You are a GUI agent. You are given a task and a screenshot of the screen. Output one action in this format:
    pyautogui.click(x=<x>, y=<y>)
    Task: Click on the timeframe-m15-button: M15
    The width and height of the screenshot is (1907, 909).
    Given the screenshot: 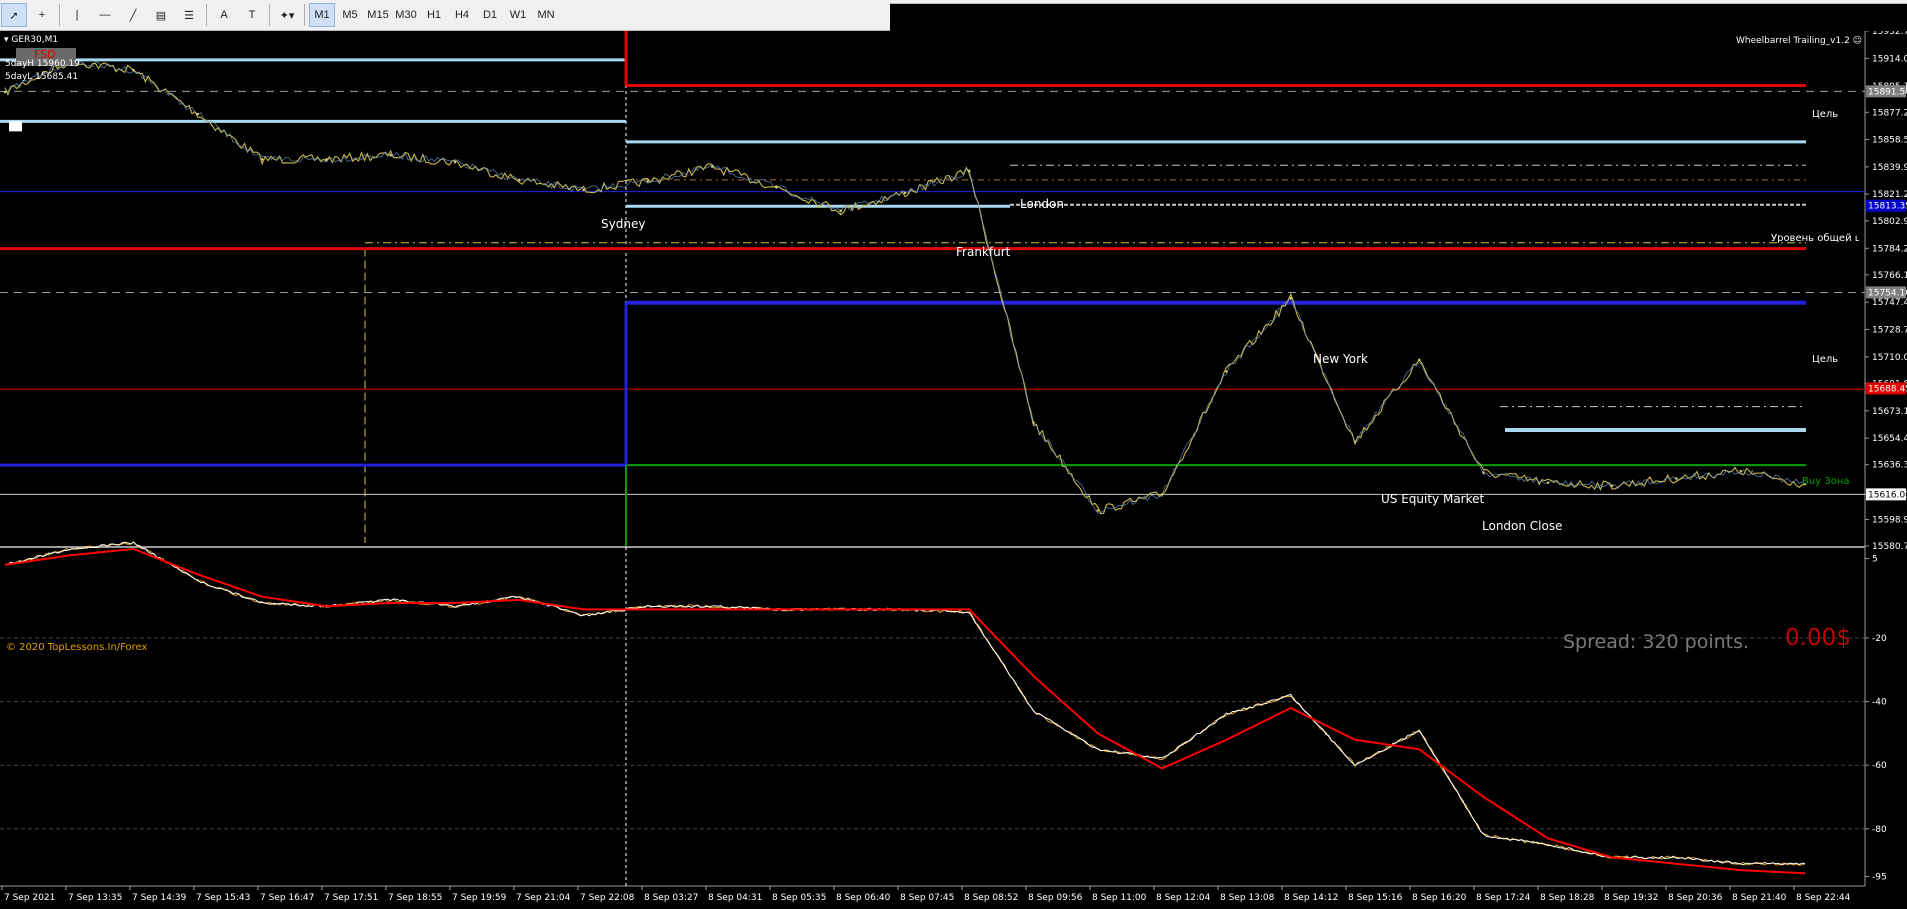 What is the action you would take?
    pyautogui.click(x=378, y=15)
    